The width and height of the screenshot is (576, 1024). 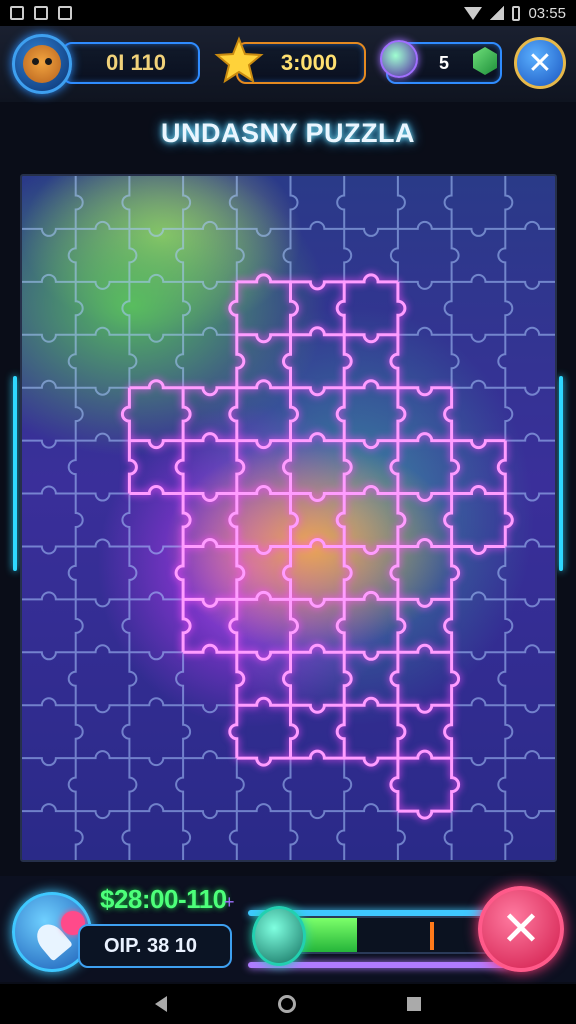 I want to click on signal-icon, so click(x=497, y=13).